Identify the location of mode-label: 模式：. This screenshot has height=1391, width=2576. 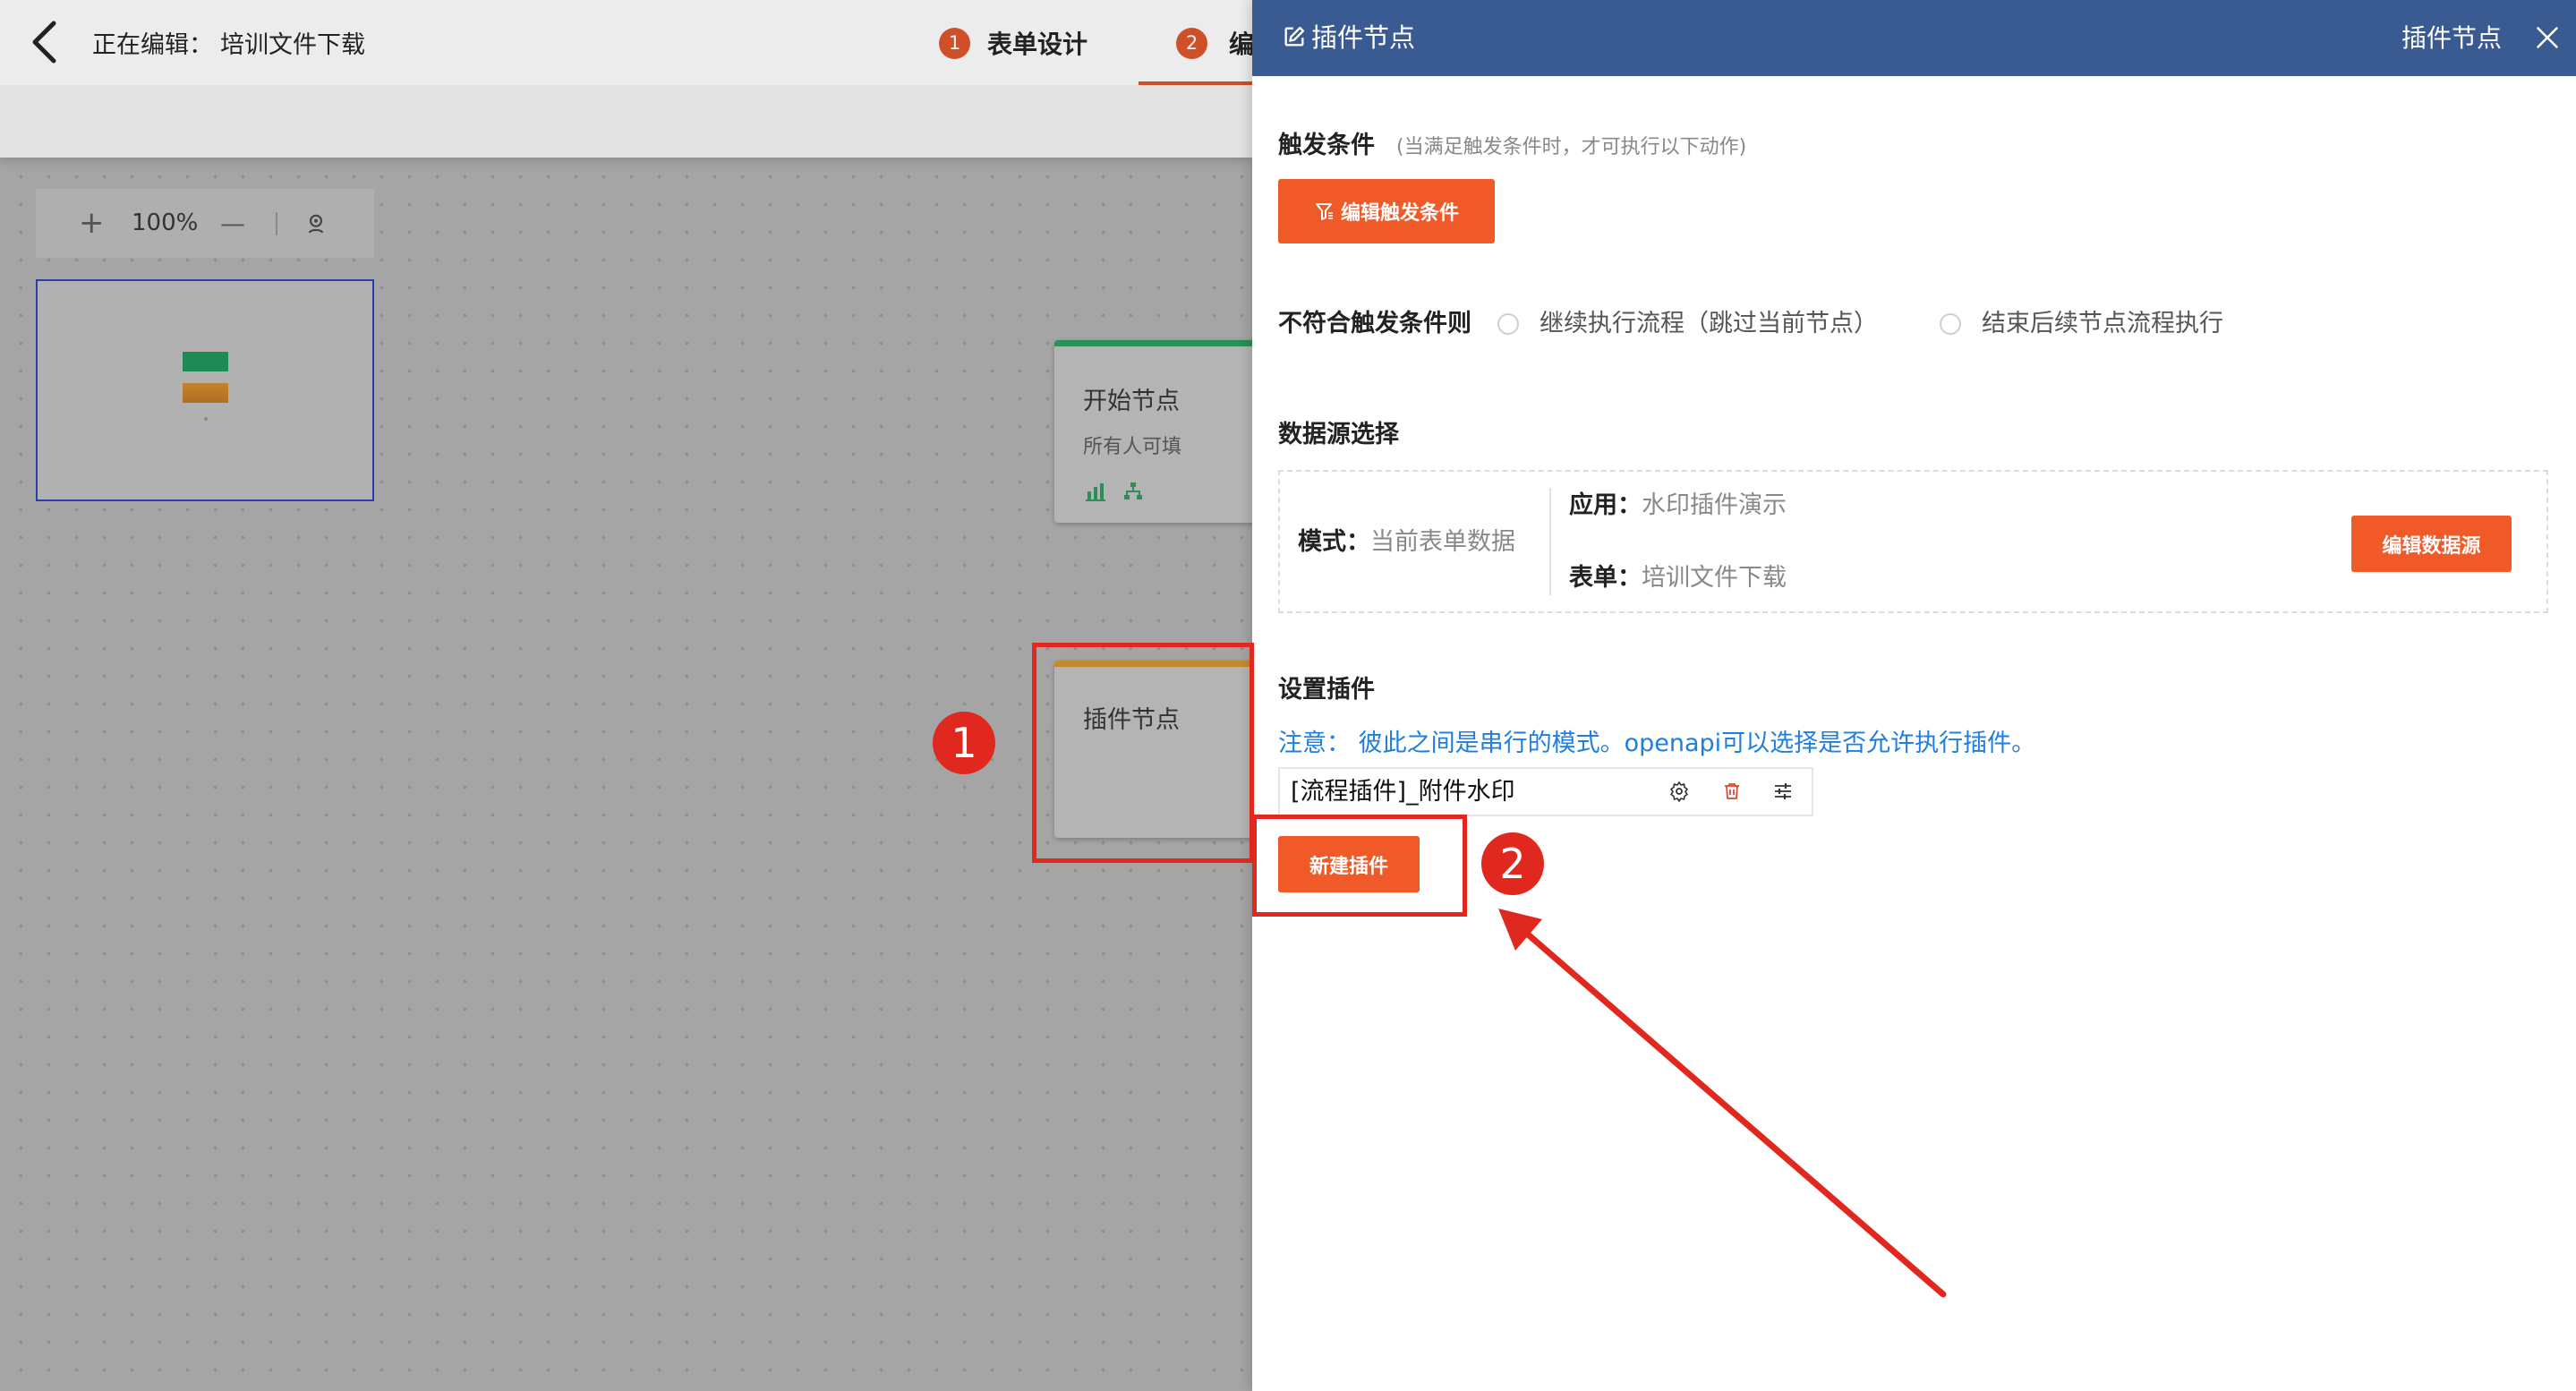
(1334, 542).